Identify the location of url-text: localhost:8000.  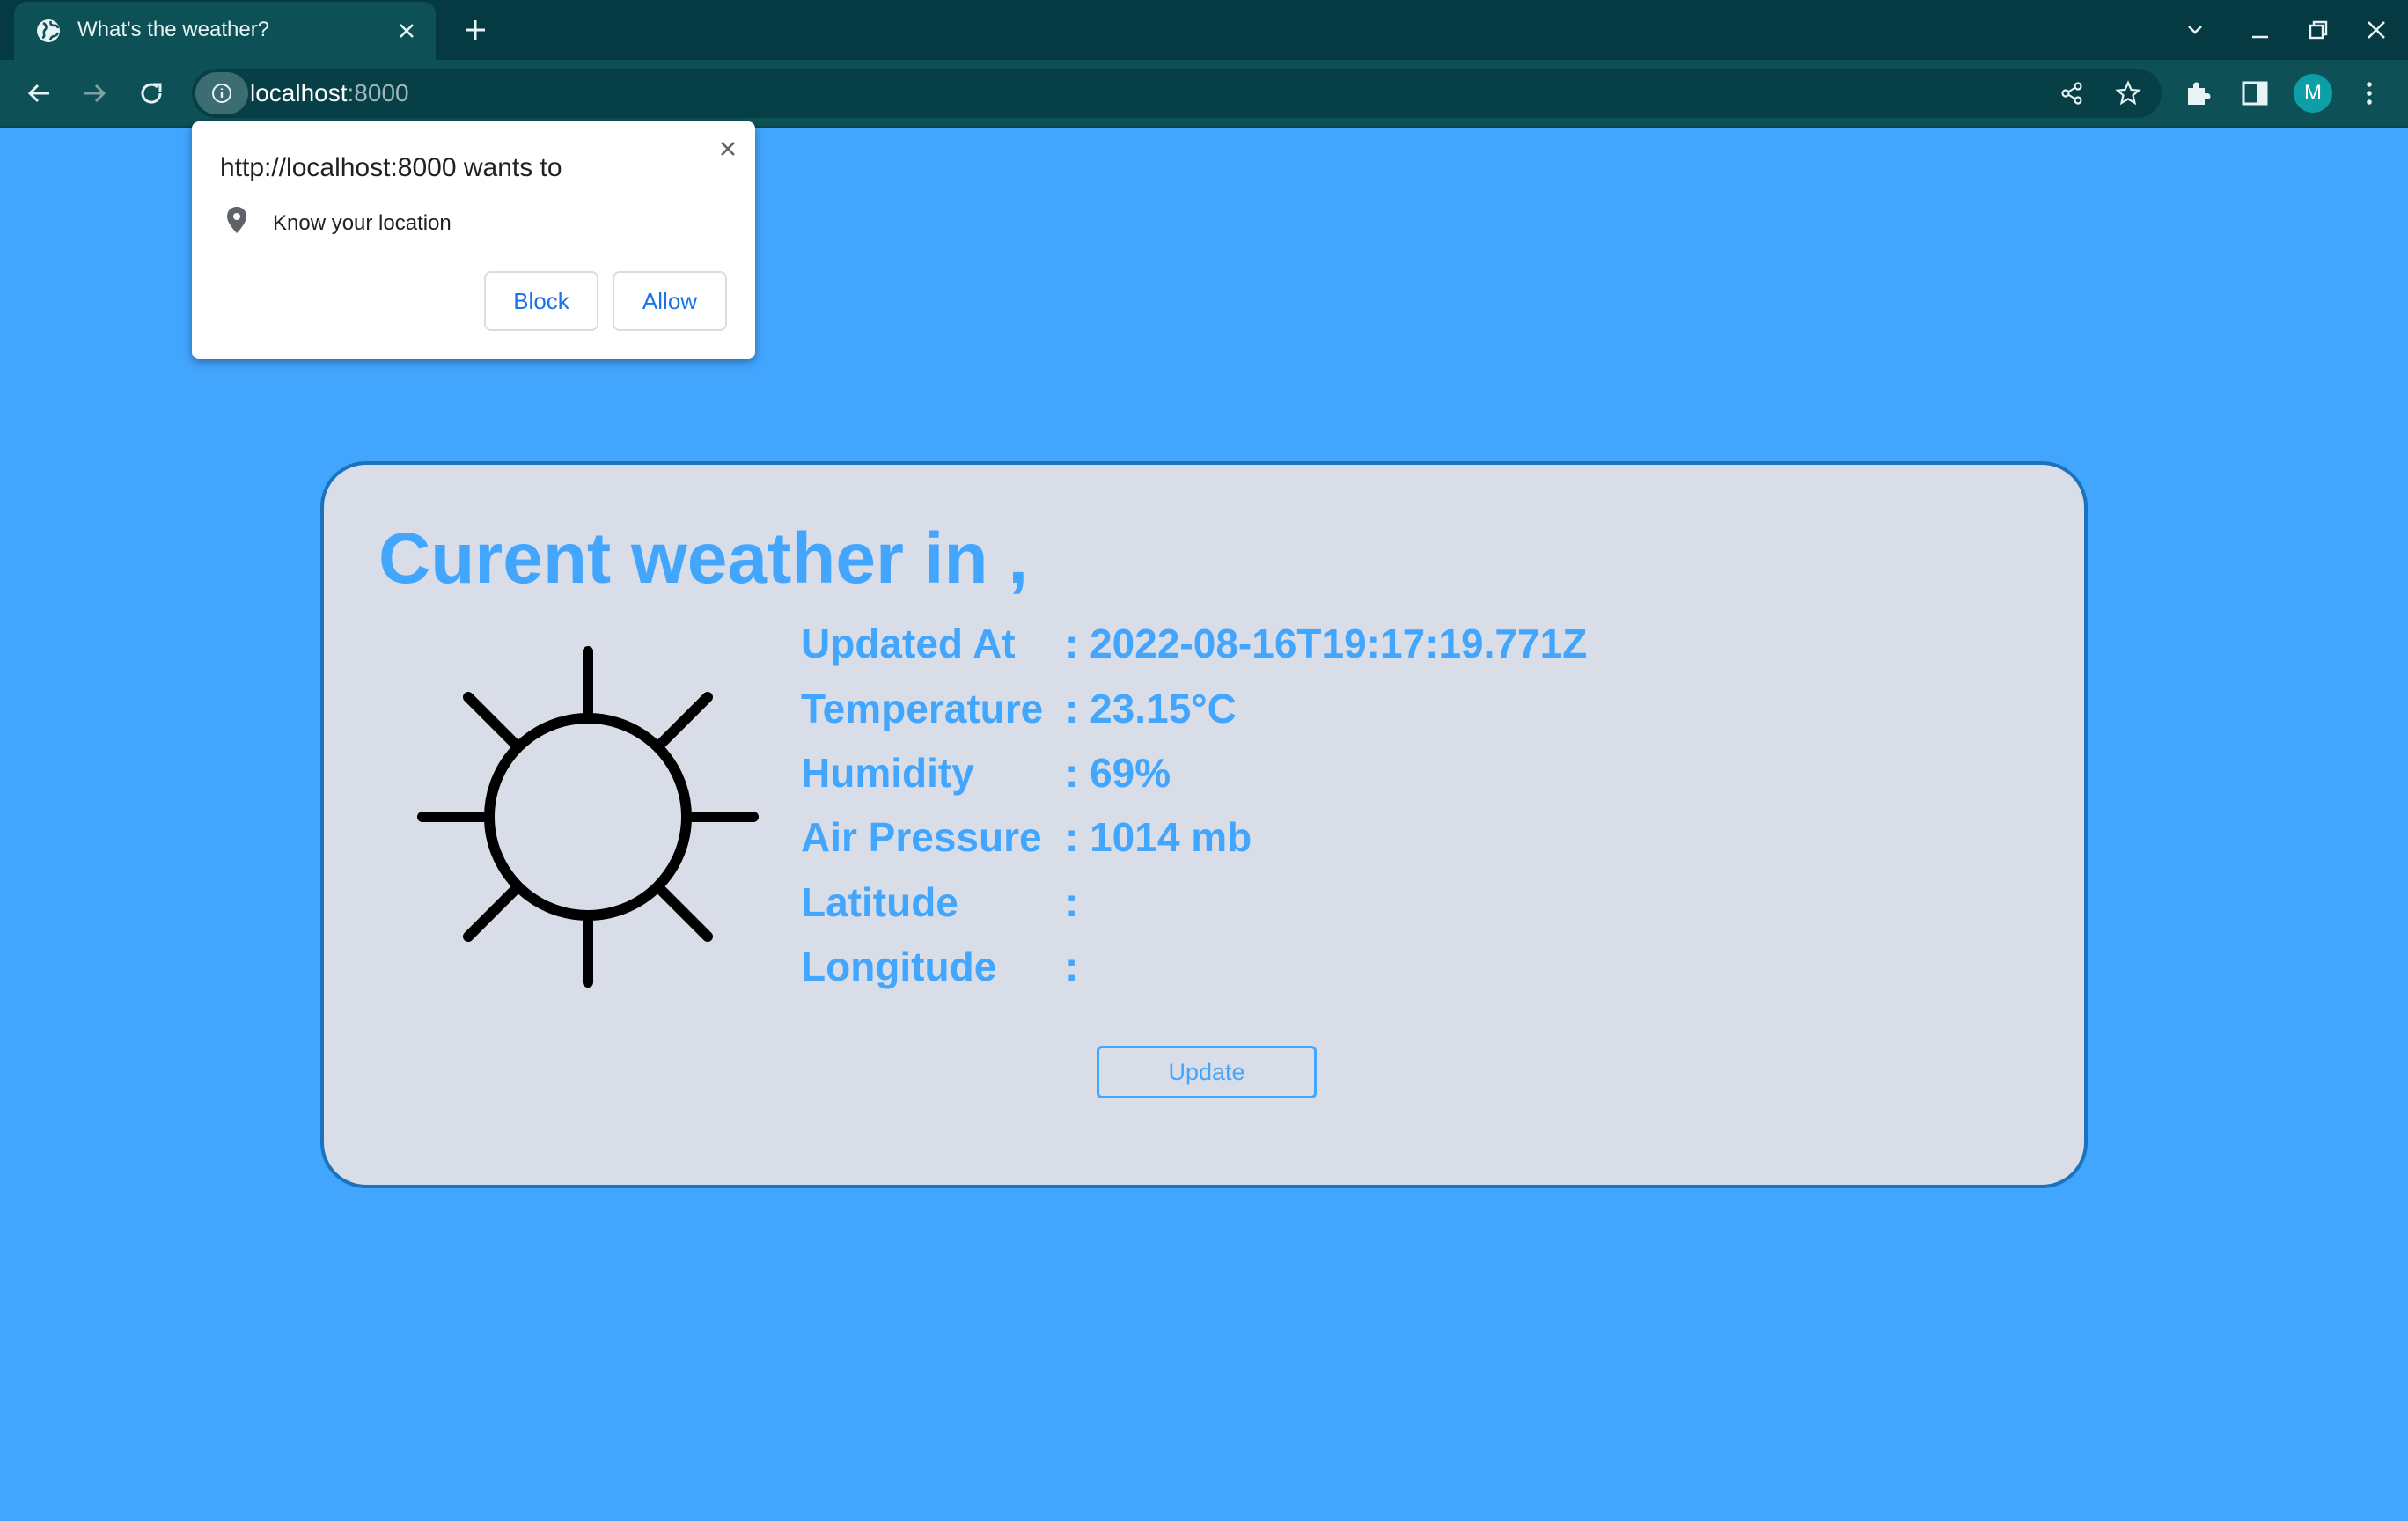
(329, 93).